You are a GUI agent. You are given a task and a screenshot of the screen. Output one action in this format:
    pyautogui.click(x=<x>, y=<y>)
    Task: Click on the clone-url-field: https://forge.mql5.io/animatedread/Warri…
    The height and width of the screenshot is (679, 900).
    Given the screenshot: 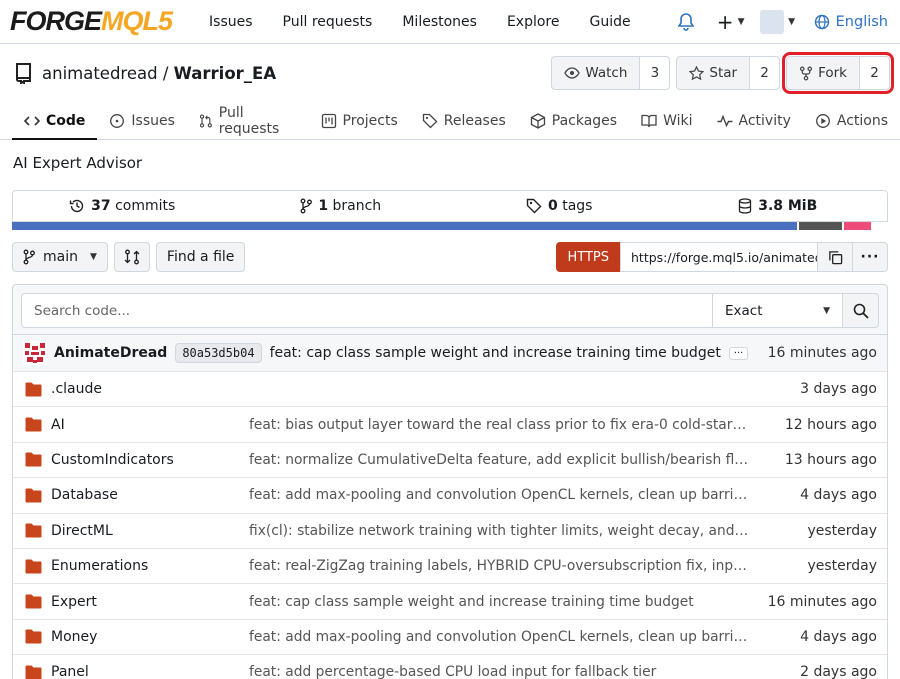 What is the action you would take?
    pyautogui.click(x=719, y=257)
    